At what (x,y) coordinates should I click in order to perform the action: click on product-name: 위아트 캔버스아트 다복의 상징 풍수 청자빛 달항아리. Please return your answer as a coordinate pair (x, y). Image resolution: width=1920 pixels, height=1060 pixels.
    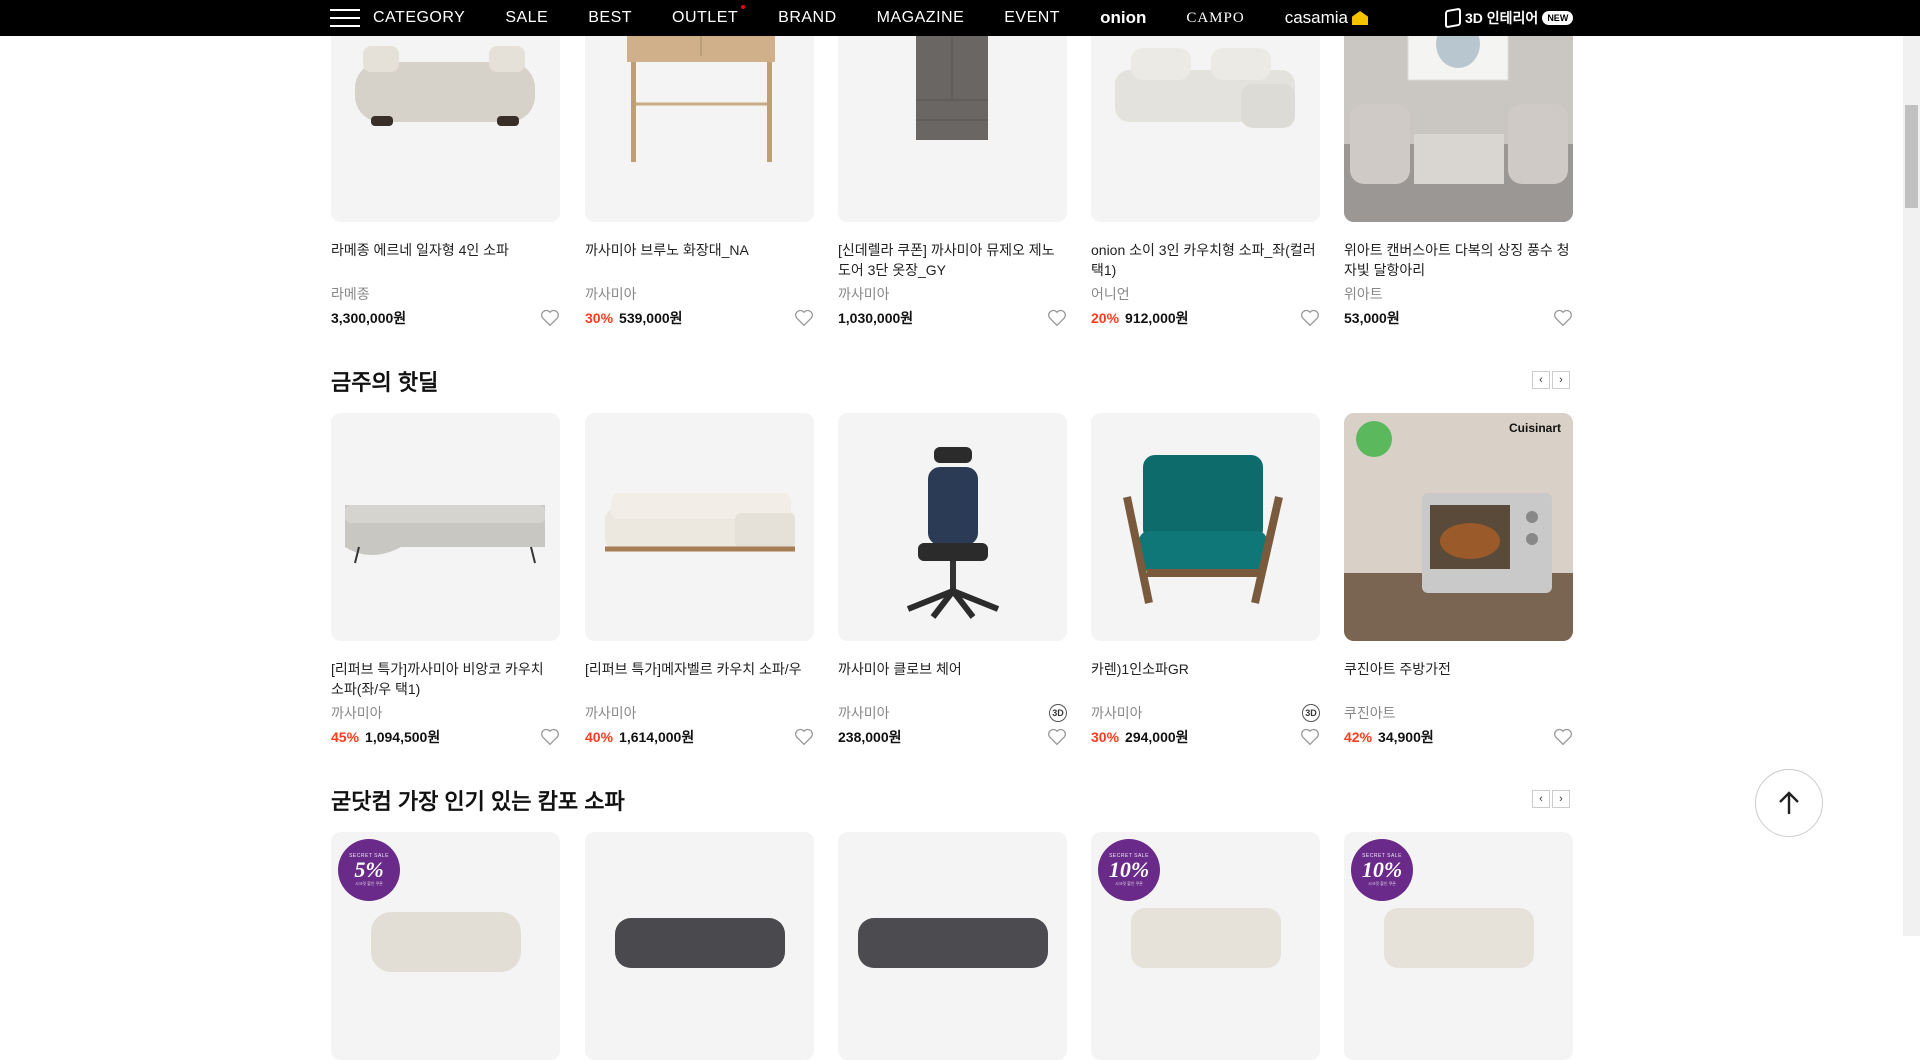
    Looking at the image, I should click on (1458, 260).